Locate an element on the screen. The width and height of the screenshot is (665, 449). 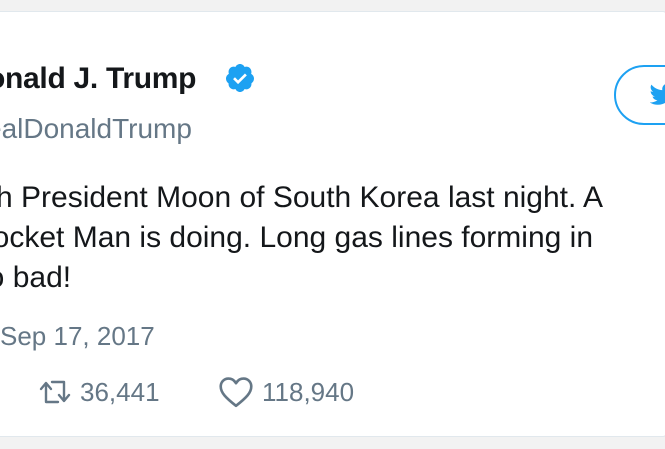
retweet-button: 36,441 is located at coordinates (99, 392).